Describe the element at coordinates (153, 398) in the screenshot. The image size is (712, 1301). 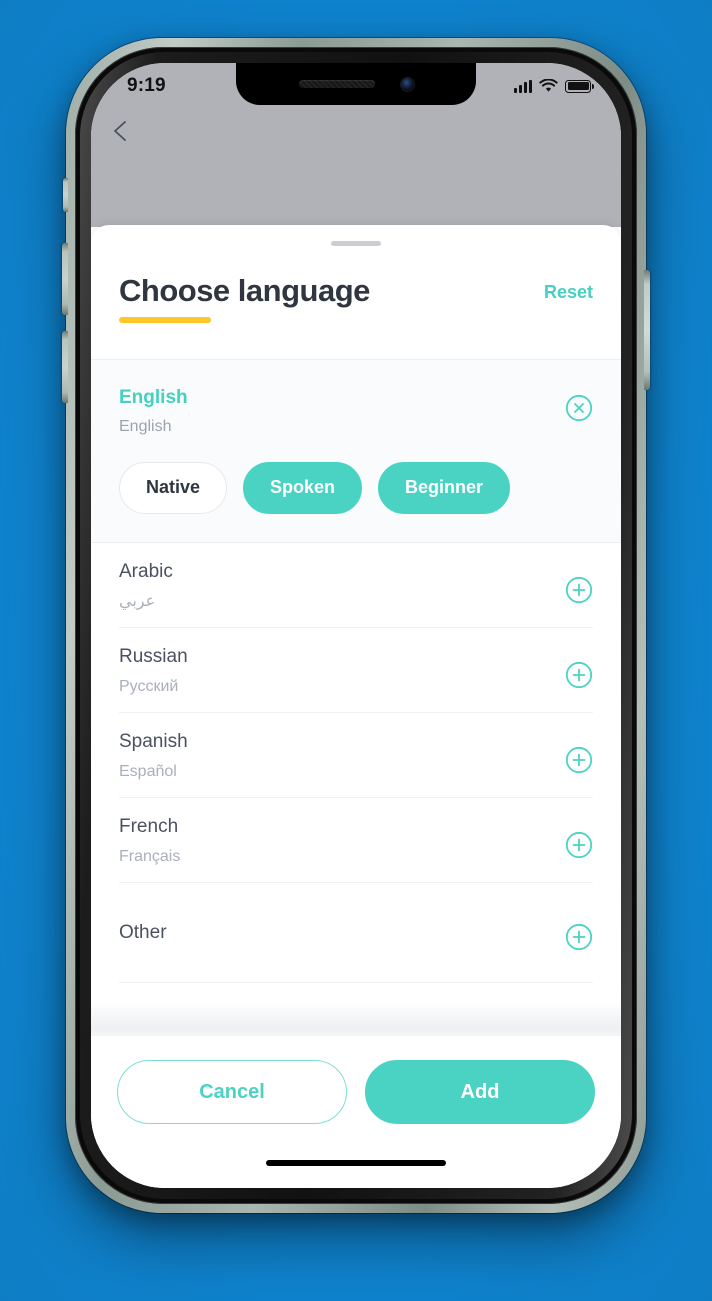
I see `selected-language-name: English` at that location.